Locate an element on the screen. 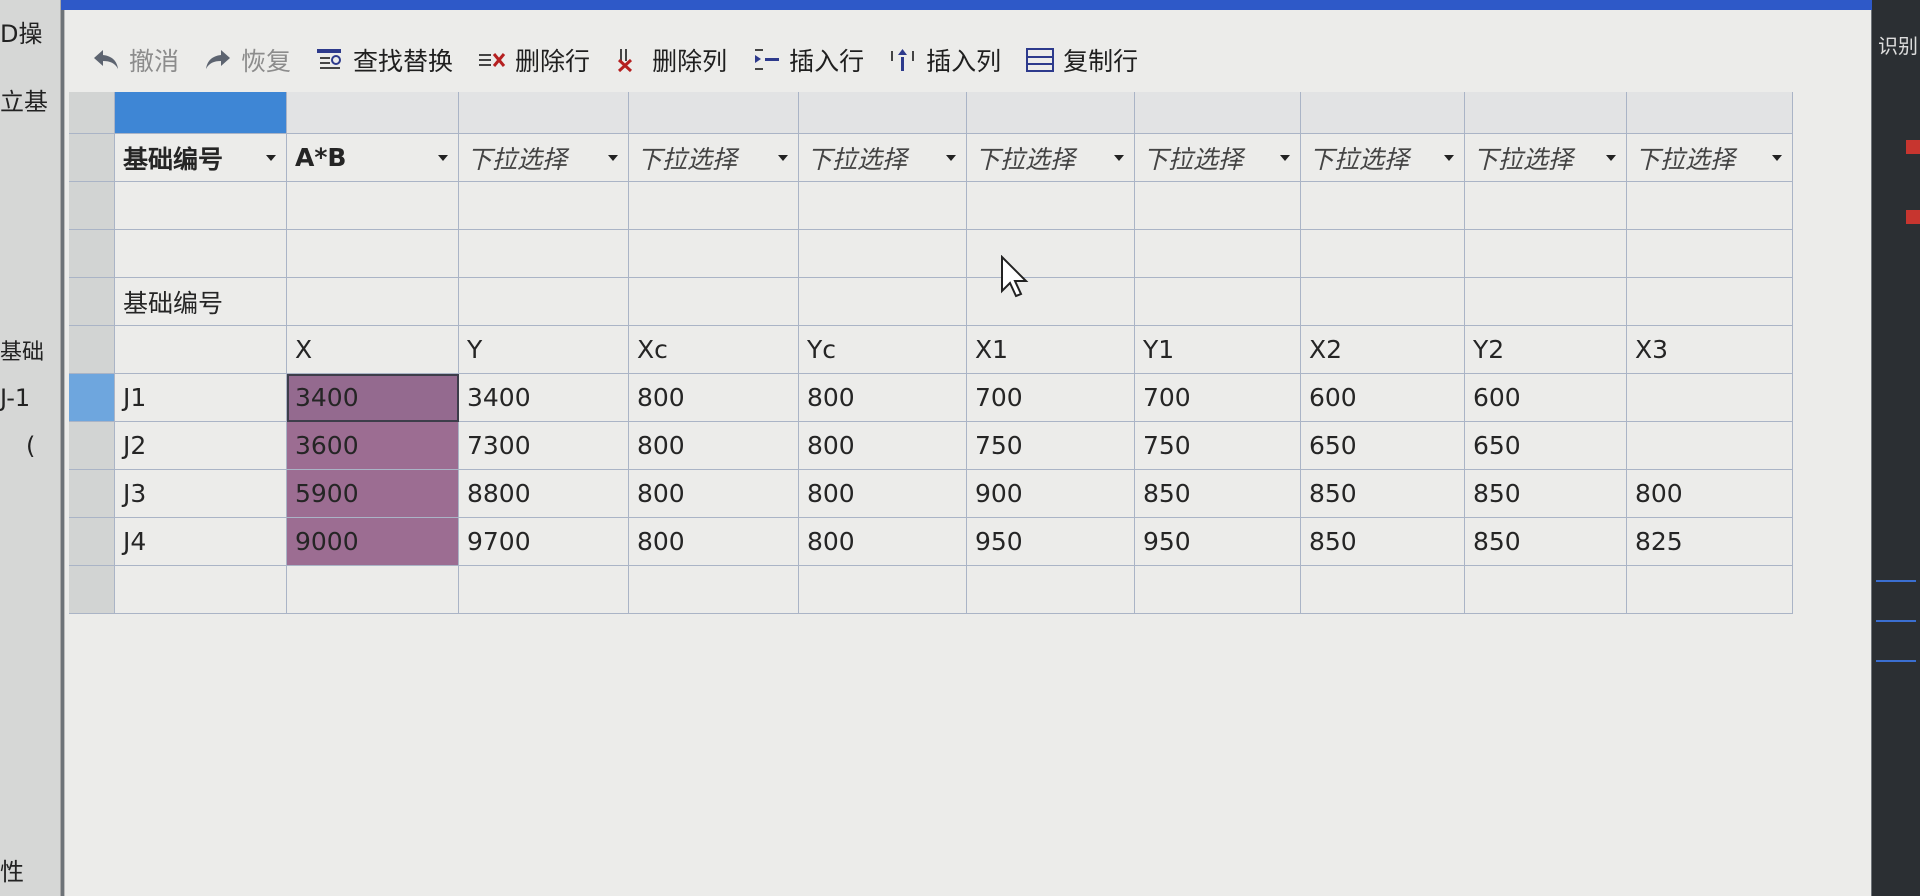  table-cell: 3600 is located at coordinates (373, 446).